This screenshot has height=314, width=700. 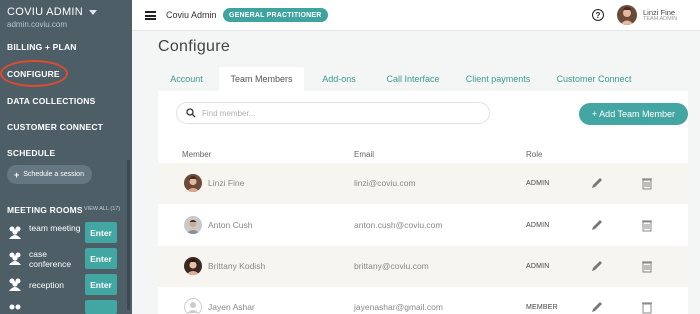 What do you see at coordinates (194, 46) in the screenshot?
I see `page-title: Configure` at bounding box center [194, 46].